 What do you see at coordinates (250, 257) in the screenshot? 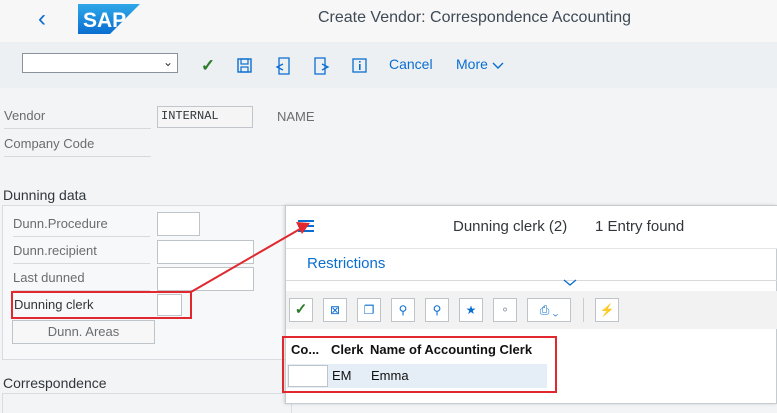
I see `annotation-arrow` at bounding box center [250, 257].